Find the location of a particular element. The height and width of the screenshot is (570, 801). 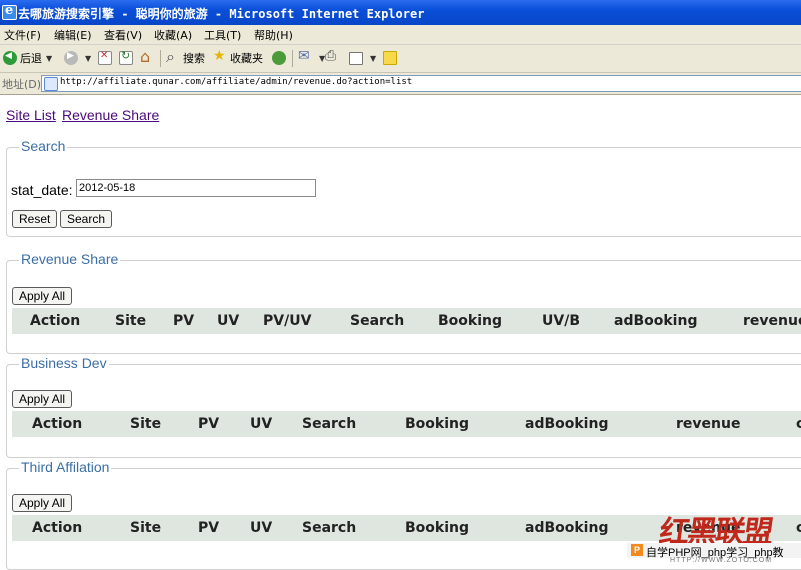

page-icon is located at coordinates (51, 84).